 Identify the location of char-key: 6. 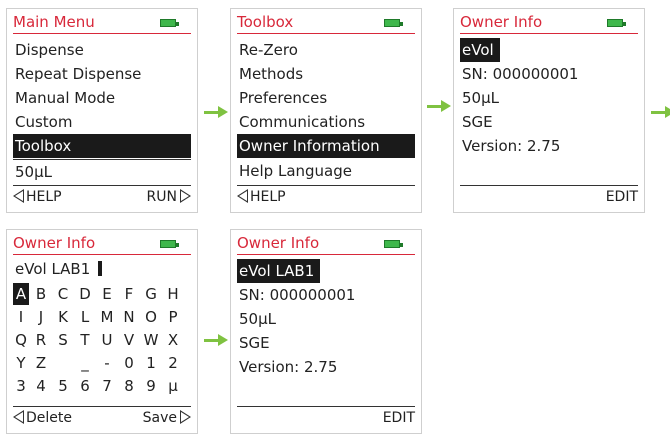
(85, 386).